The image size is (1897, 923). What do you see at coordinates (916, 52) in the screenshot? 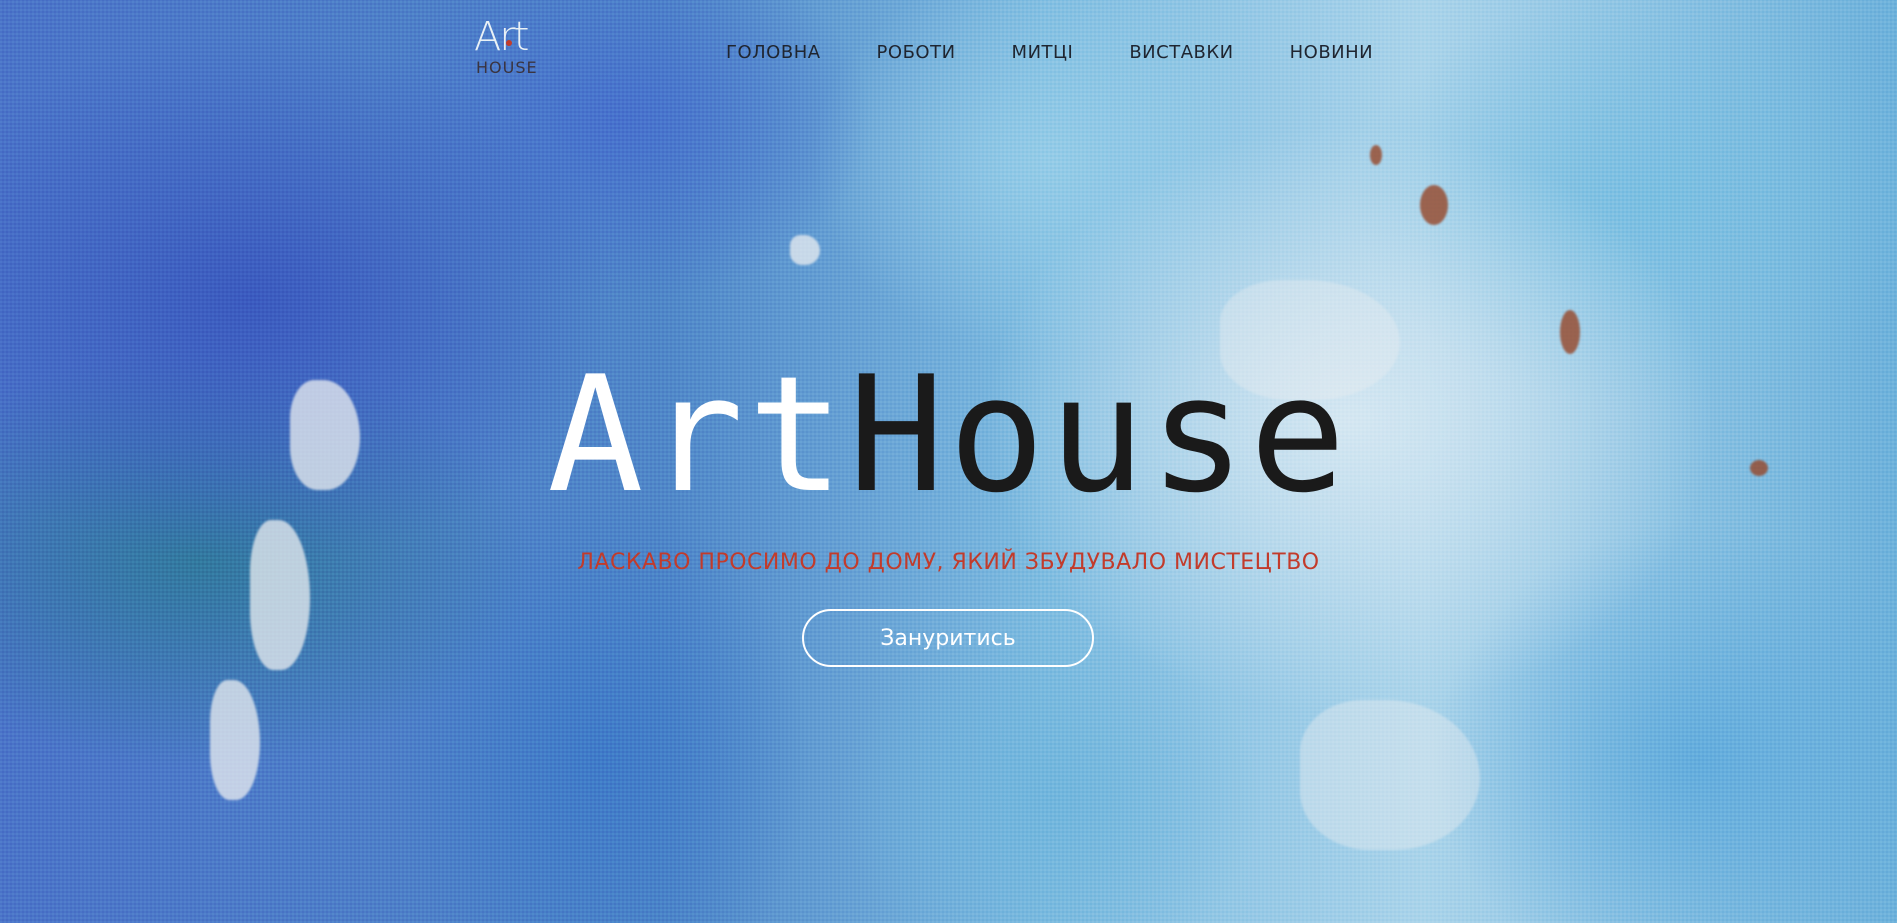
I see `nav-item-works: РОБОТИ` at bounding box center [916, 52].